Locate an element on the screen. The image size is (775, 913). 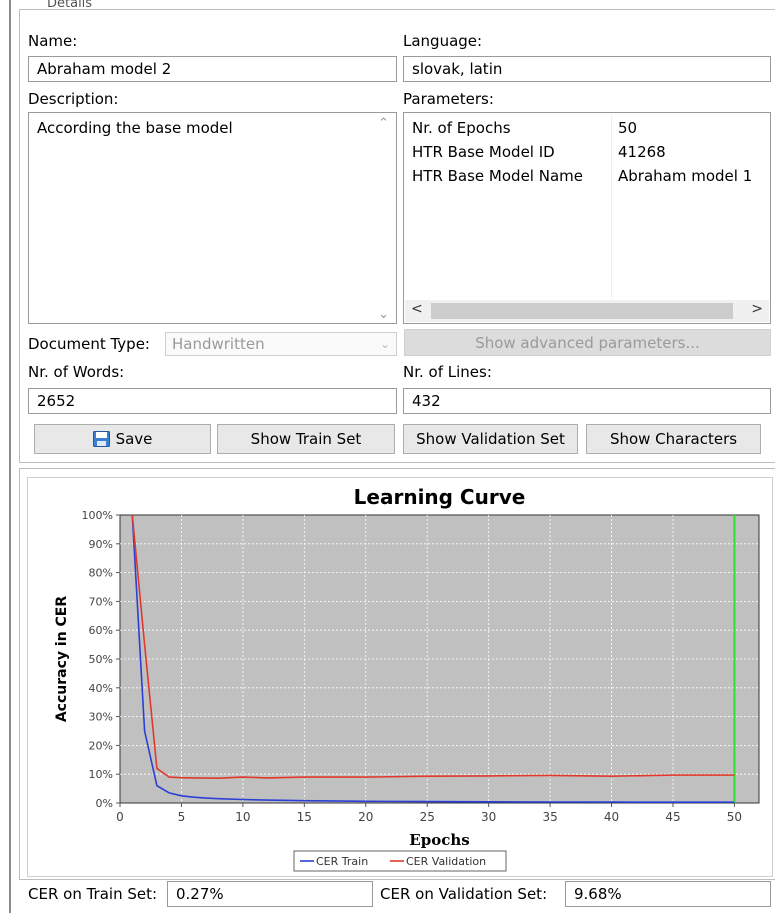
show-train-set-label: Show Train Set is located at coordinates (306, 439).